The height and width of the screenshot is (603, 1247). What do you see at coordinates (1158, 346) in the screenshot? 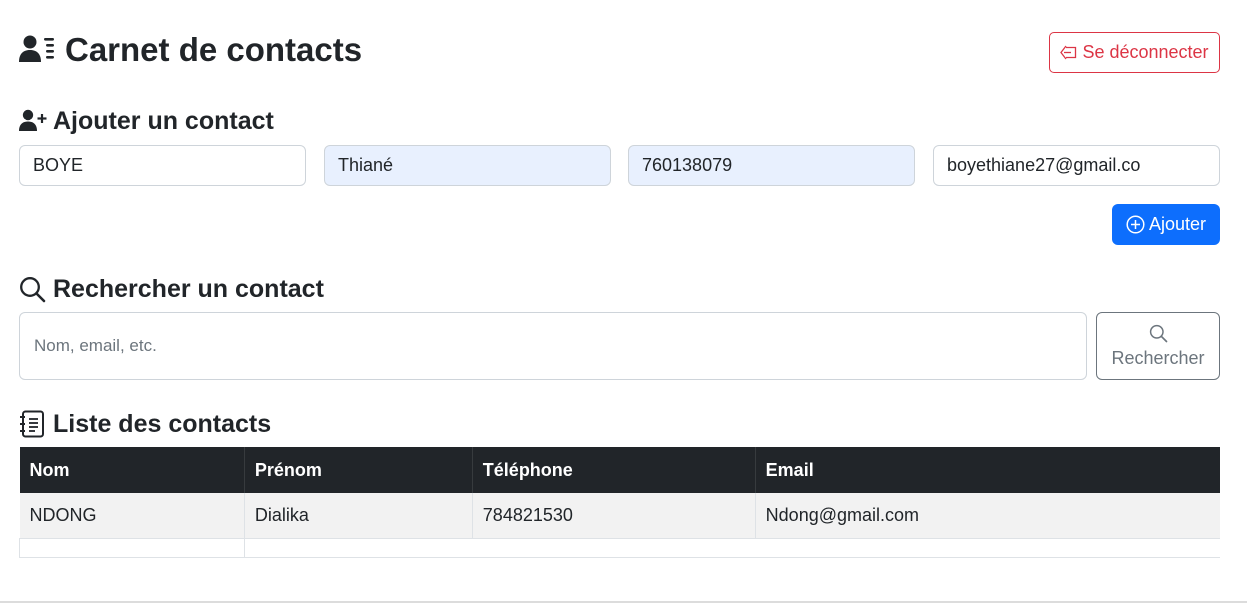
I see `search-button: Rechercher` at bounding box center [1158, 346].